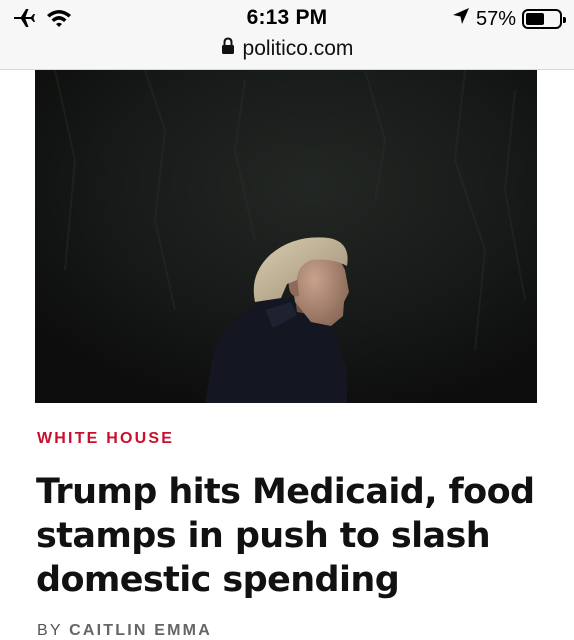 The image size is (574, 640). I want to click on byline-prefix: BY, so click(50, 630).